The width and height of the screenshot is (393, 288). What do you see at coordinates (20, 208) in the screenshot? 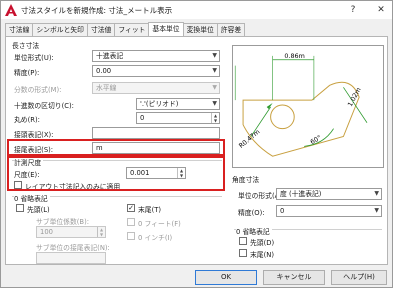
I see `leading-zero-checkbox` at bounding box center [20, 208].